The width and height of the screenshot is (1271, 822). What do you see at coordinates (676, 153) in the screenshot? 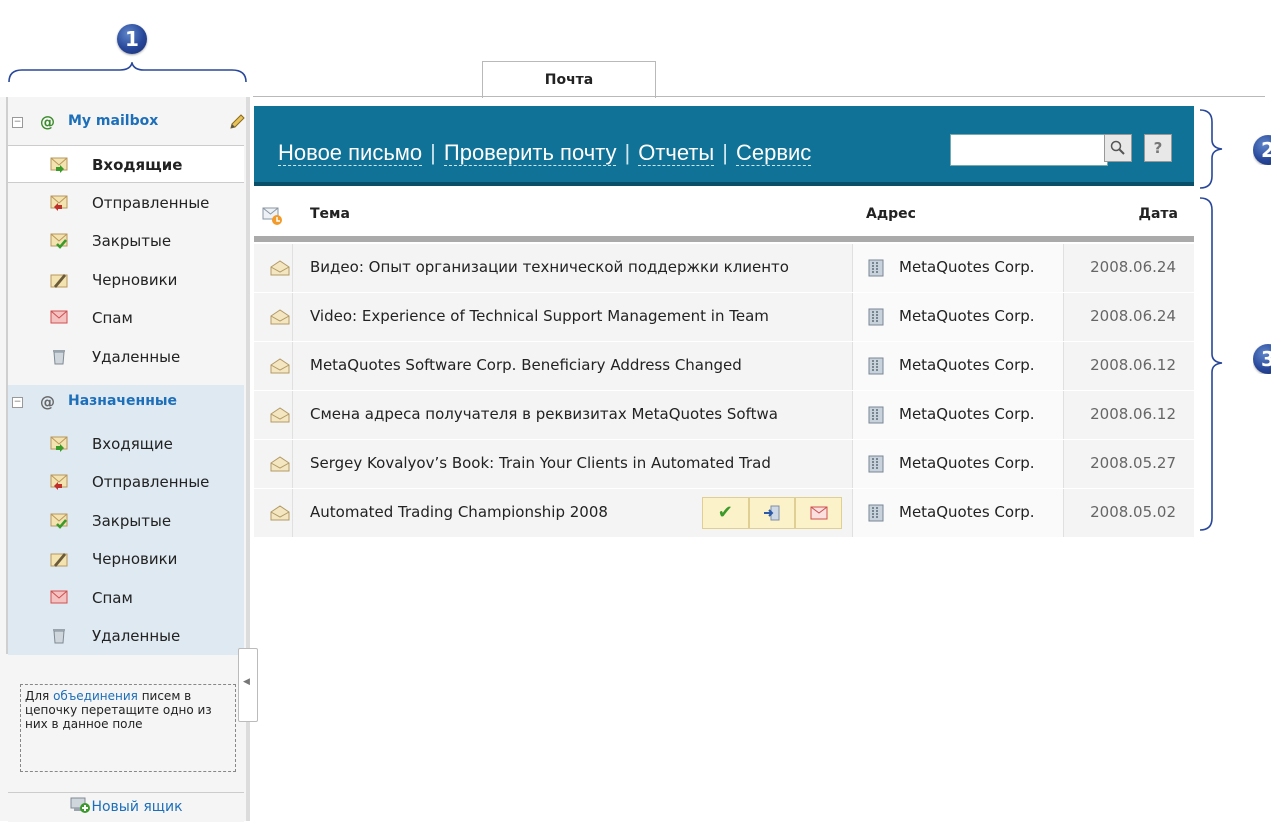
I see `reports-link: Отчеты` at bounding box center [676, 153].